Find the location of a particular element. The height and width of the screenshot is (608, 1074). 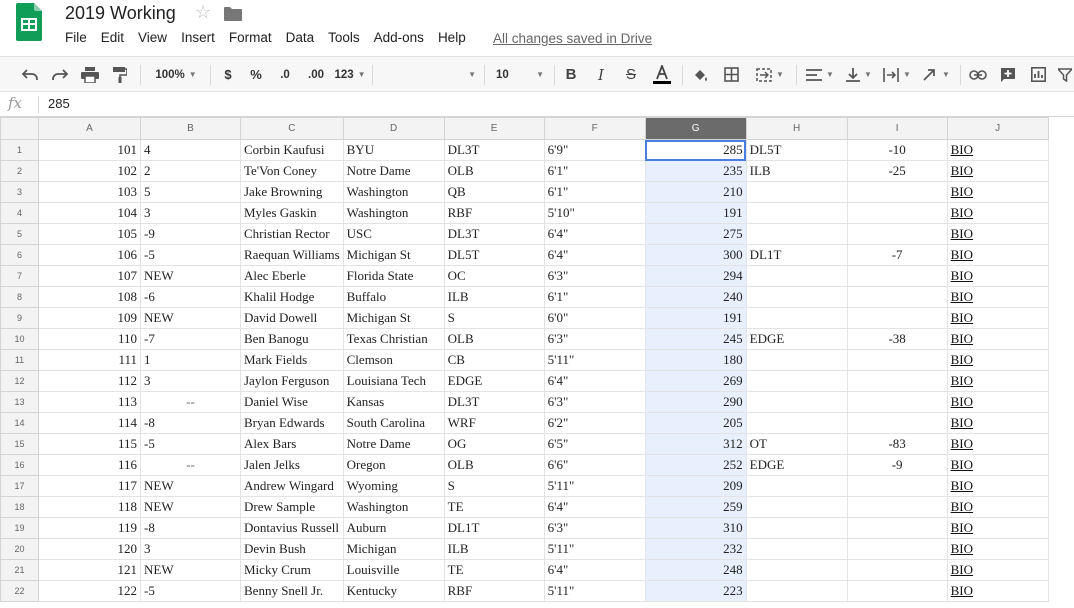

row-header: 20 is located at coordinates (19, 549).